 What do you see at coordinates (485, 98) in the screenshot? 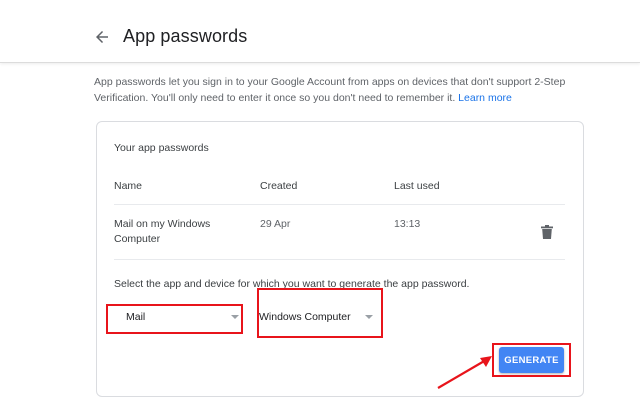
I see `learn-more-link: Learn more` at bounding box center [485, 98].